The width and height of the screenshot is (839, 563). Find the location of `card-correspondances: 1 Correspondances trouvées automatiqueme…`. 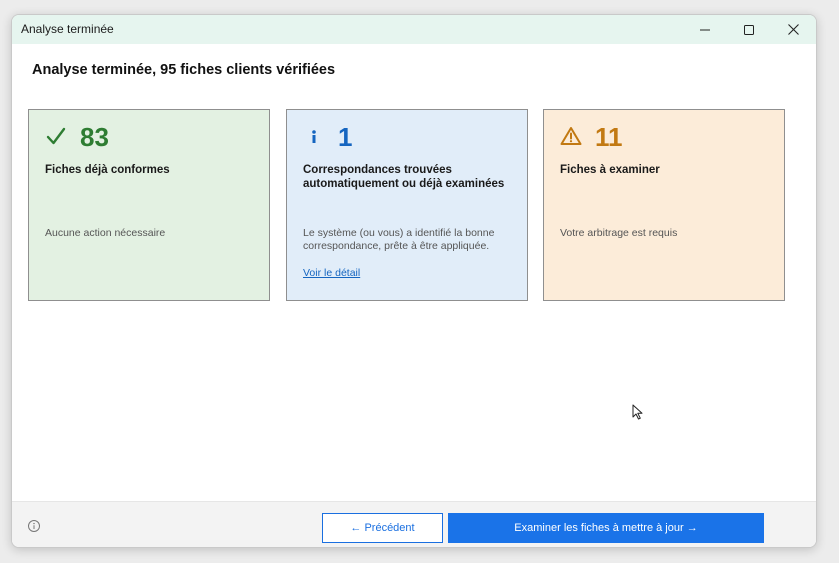

card-correspondances: 1 Correspondances trouvées automatiqueme… is located at coordinates (407, 205).